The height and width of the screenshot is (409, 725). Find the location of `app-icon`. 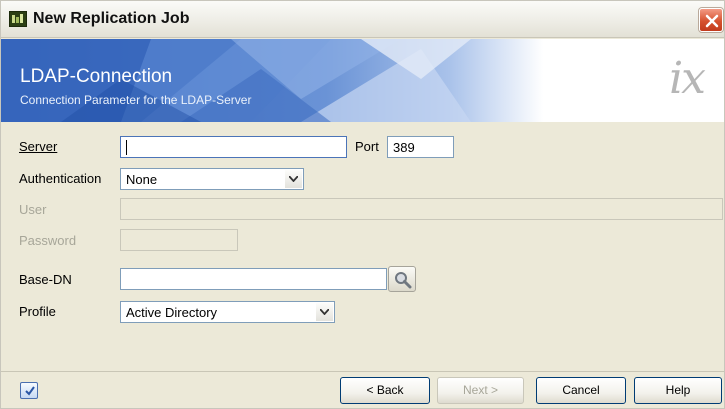

app-icon is located at coordinates (18, 19).